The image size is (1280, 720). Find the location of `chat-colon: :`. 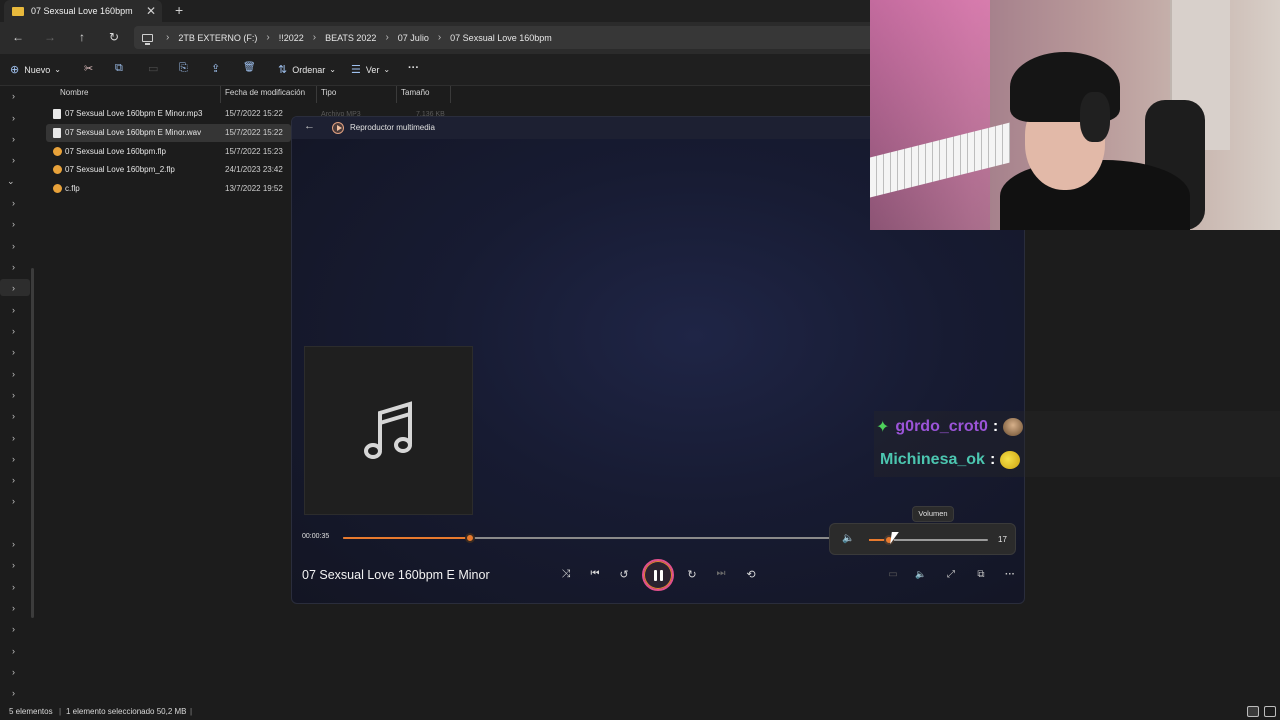

chat-colon: : is located at coordinates (992, 459).